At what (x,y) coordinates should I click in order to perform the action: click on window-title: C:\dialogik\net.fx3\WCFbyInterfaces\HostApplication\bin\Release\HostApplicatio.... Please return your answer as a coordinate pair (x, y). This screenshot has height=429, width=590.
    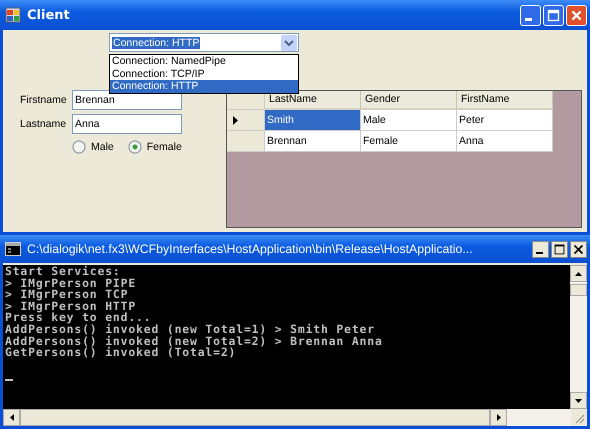
    Looking at the image, I should click on (250, 249).